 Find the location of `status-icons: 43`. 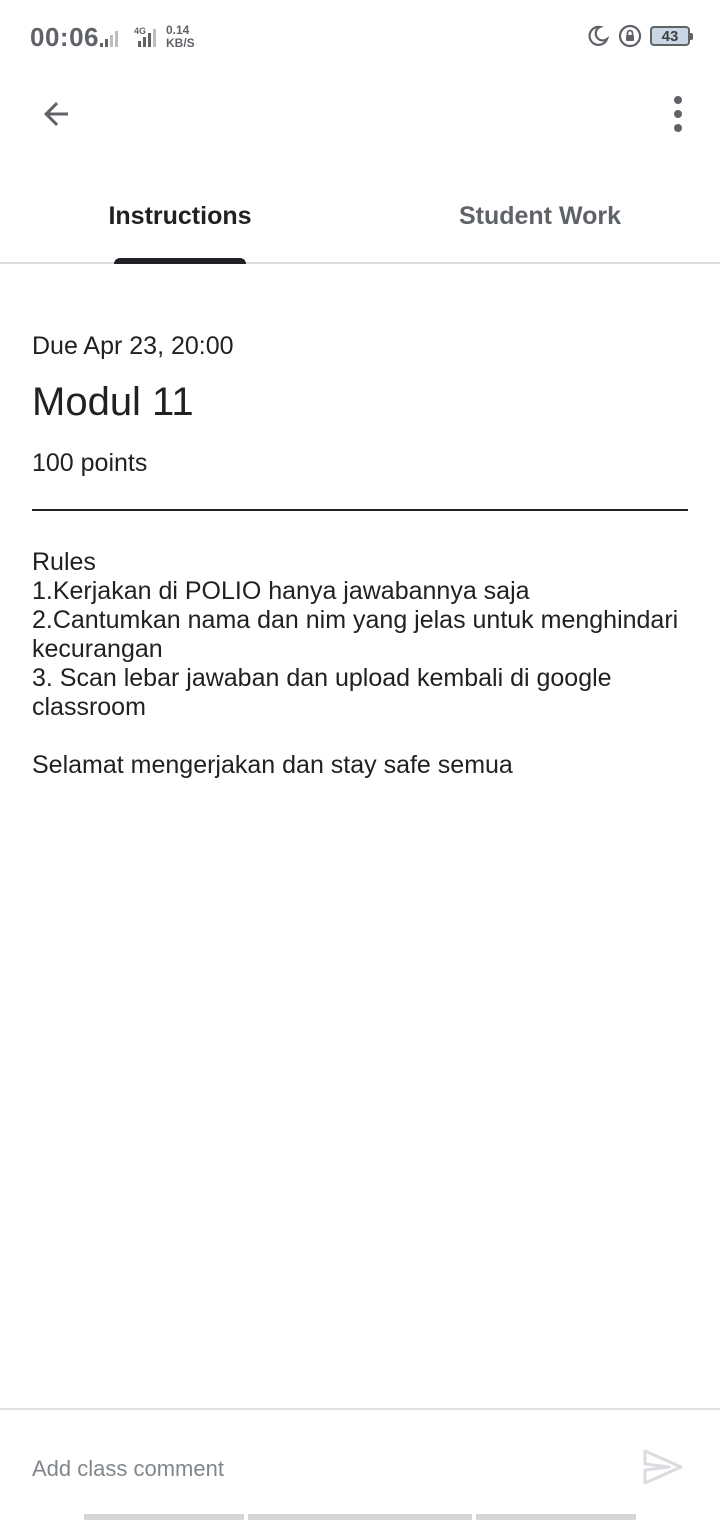

status-icons: 43 is located at coordinates (639, 36).